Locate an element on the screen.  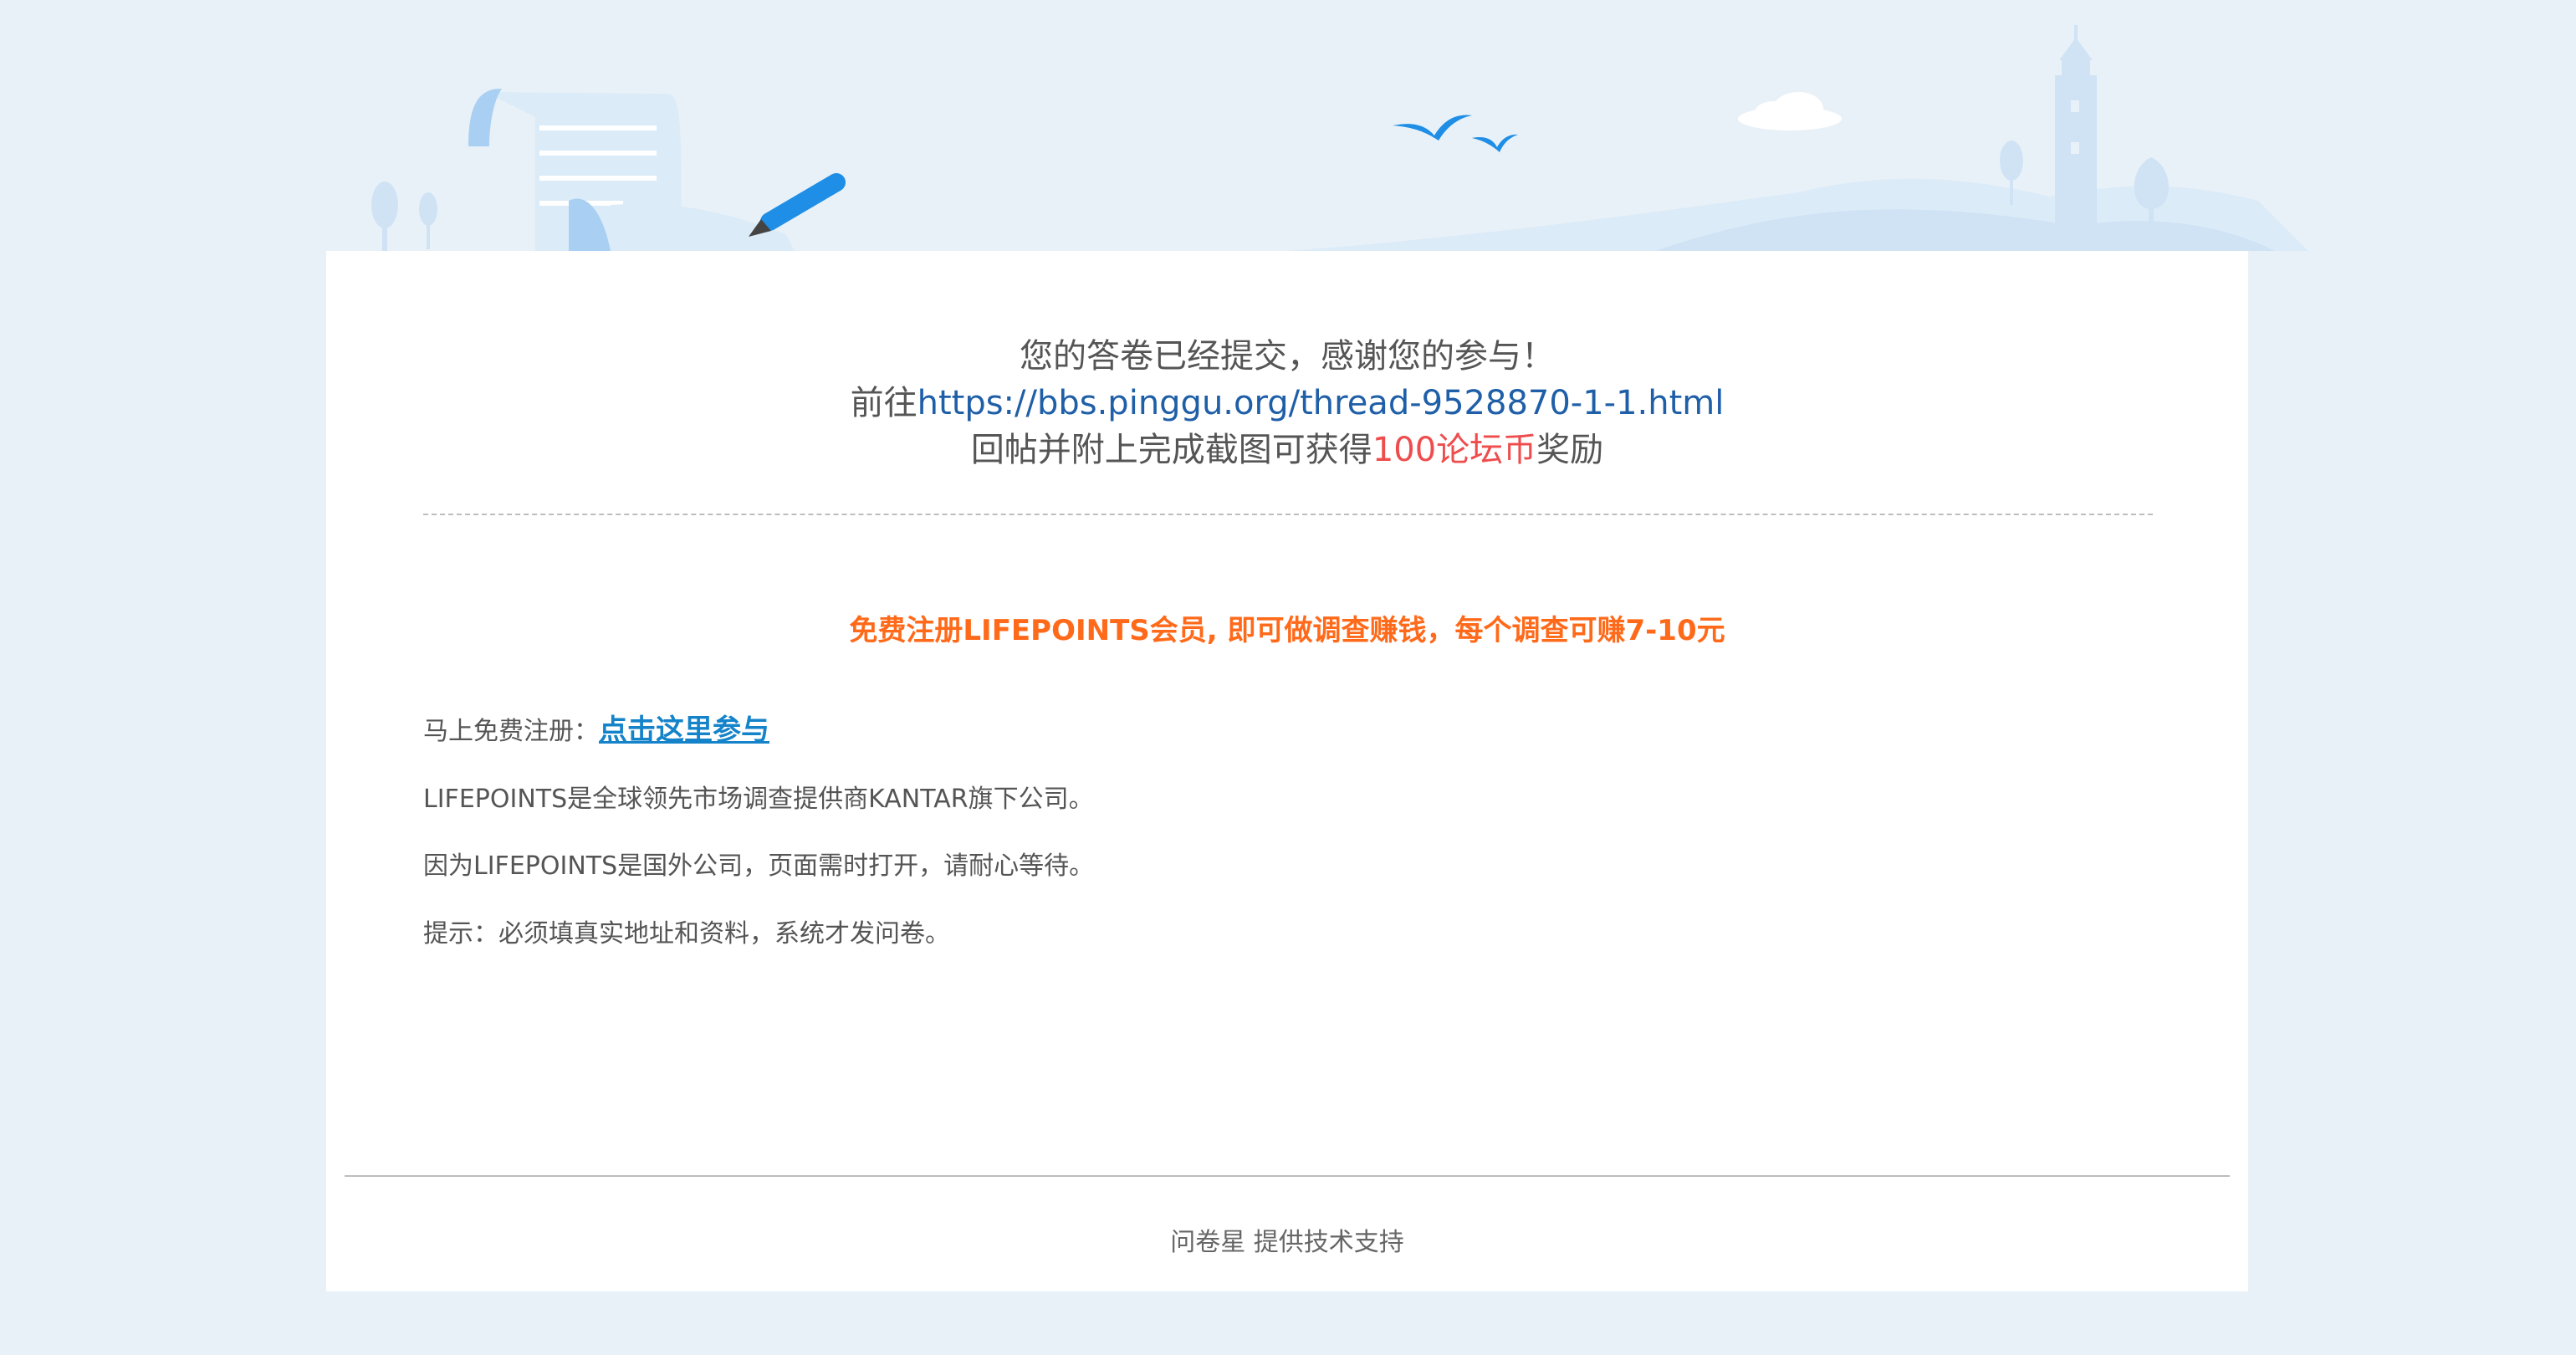
promo-headline: 免费注册LIFEPOINTS会员, 即可做调查赚钱，每个调查可赚7-10元 is located at coordinates (1287, 631).